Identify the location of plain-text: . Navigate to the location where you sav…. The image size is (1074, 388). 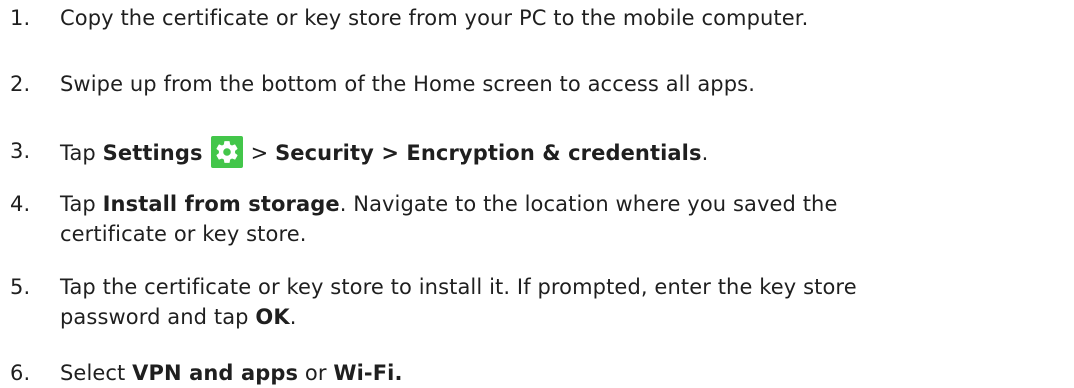
(588, 204).